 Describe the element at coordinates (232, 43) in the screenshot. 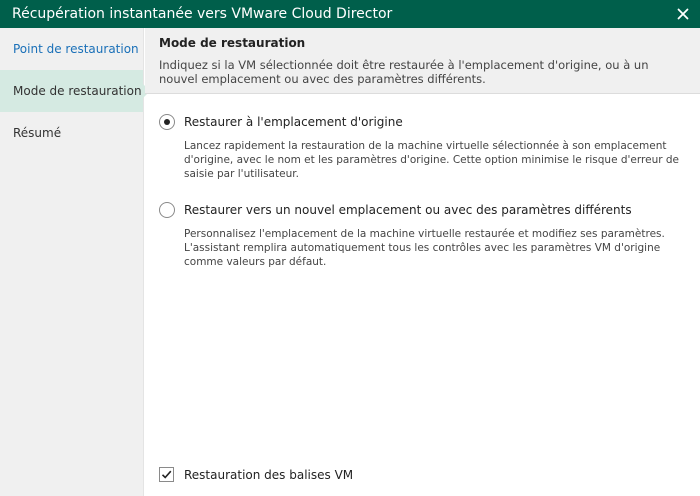

I see `step-title: Mode de restauration` at that location.